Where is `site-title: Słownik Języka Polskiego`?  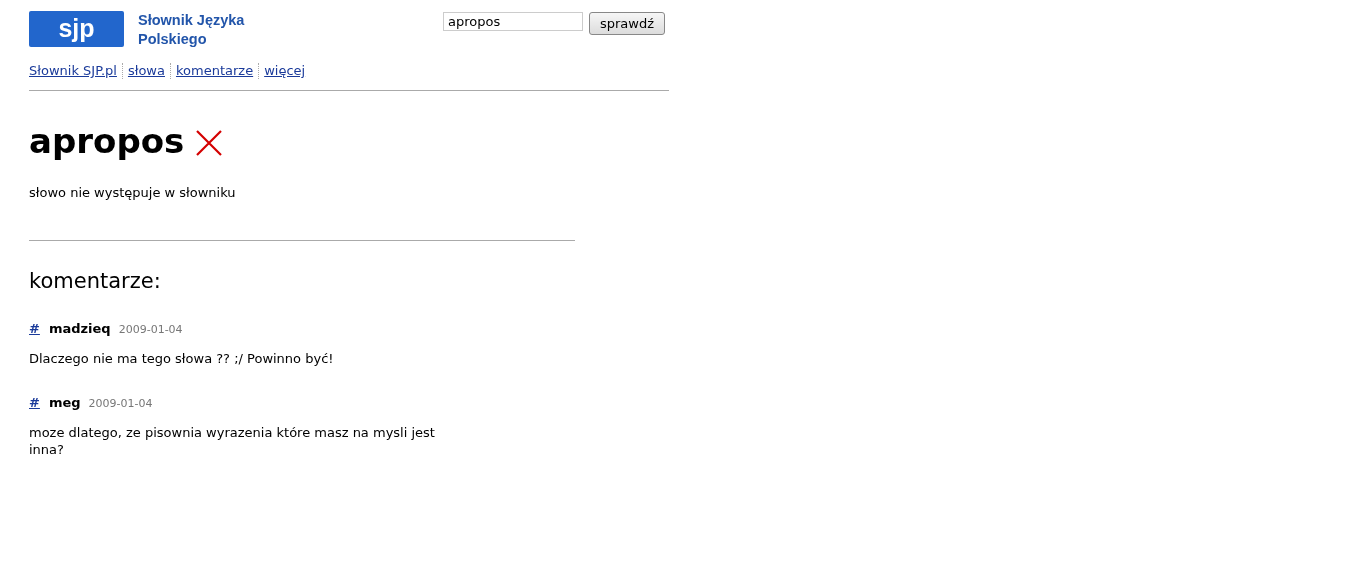 site-title: Słownik Języka Polskiego is located at coordinates (203, 30).